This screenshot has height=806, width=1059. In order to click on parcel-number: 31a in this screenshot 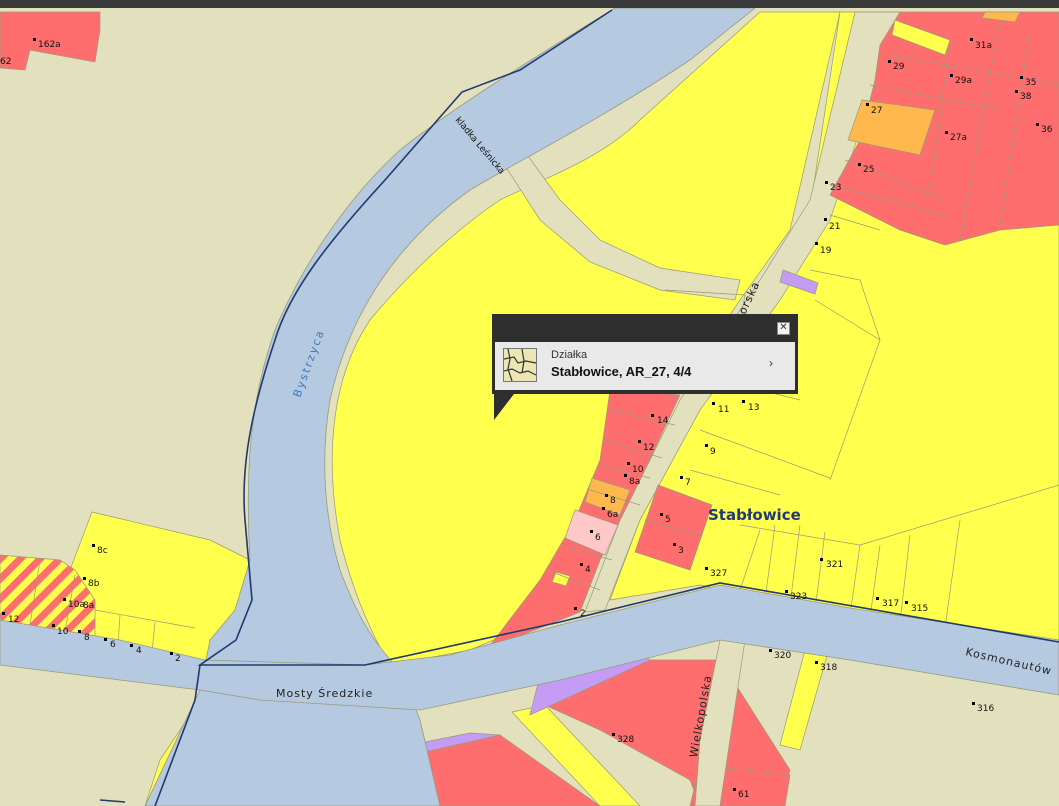, I will do `click(983, 46)`.